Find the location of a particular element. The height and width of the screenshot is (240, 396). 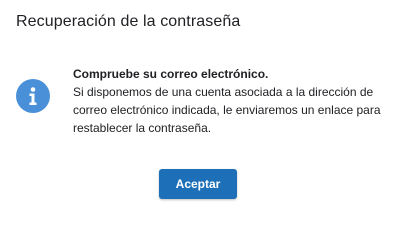

info-icon is located at coordinates (33, 96).